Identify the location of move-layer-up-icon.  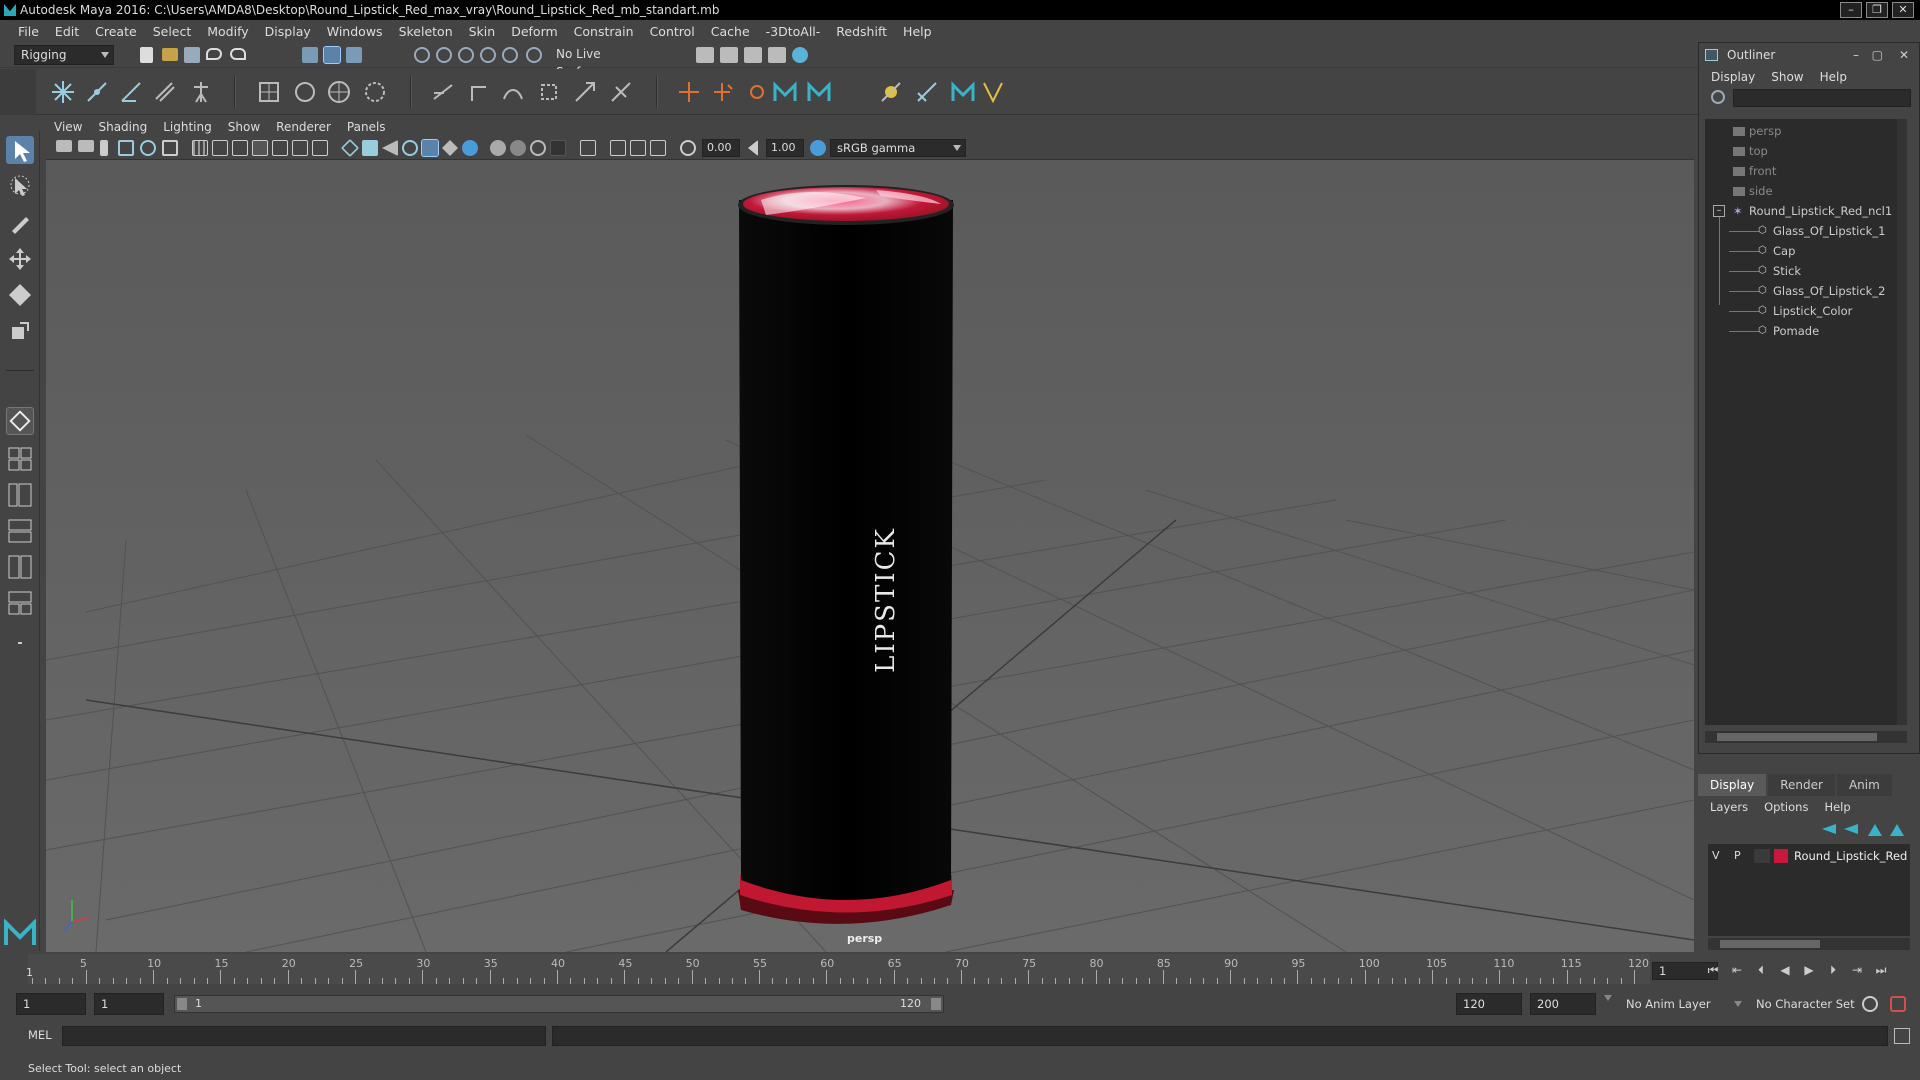
(1829, 829).